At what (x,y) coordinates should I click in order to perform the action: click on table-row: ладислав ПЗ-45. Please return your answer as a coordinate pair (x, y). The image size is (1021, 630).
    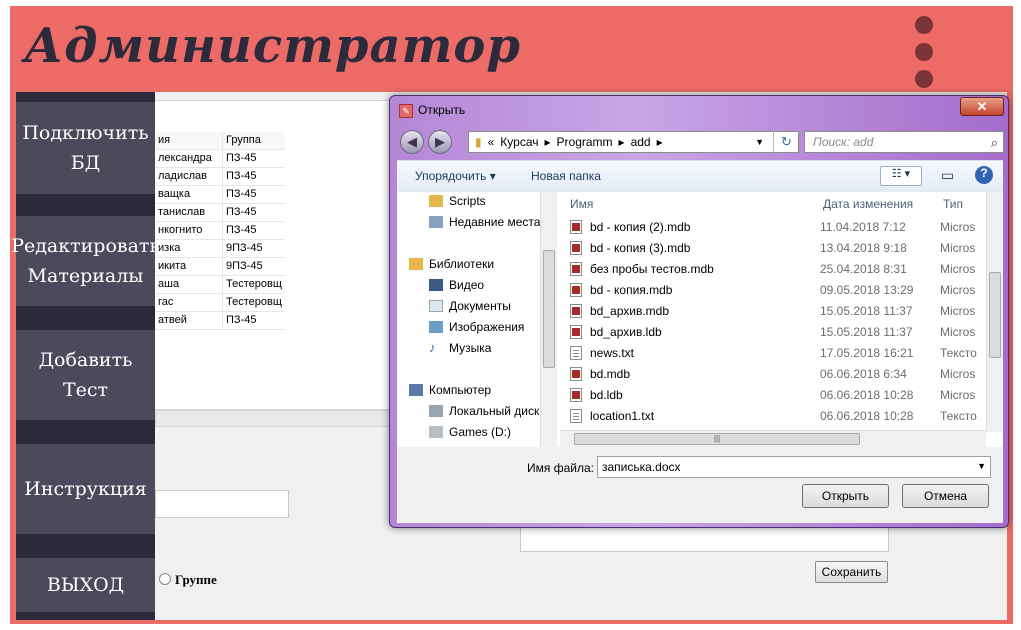
    Looking at the image, I should click on (220, 177).